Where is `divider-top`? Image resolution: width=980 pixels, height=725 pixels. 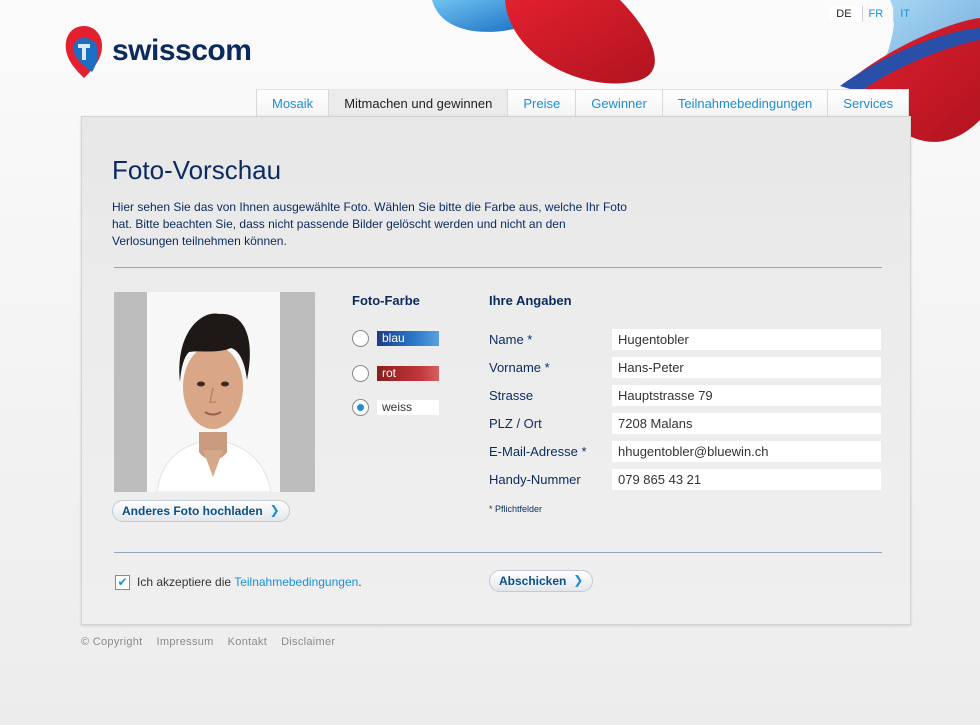 divider-top is located at coordinates (498, 267).